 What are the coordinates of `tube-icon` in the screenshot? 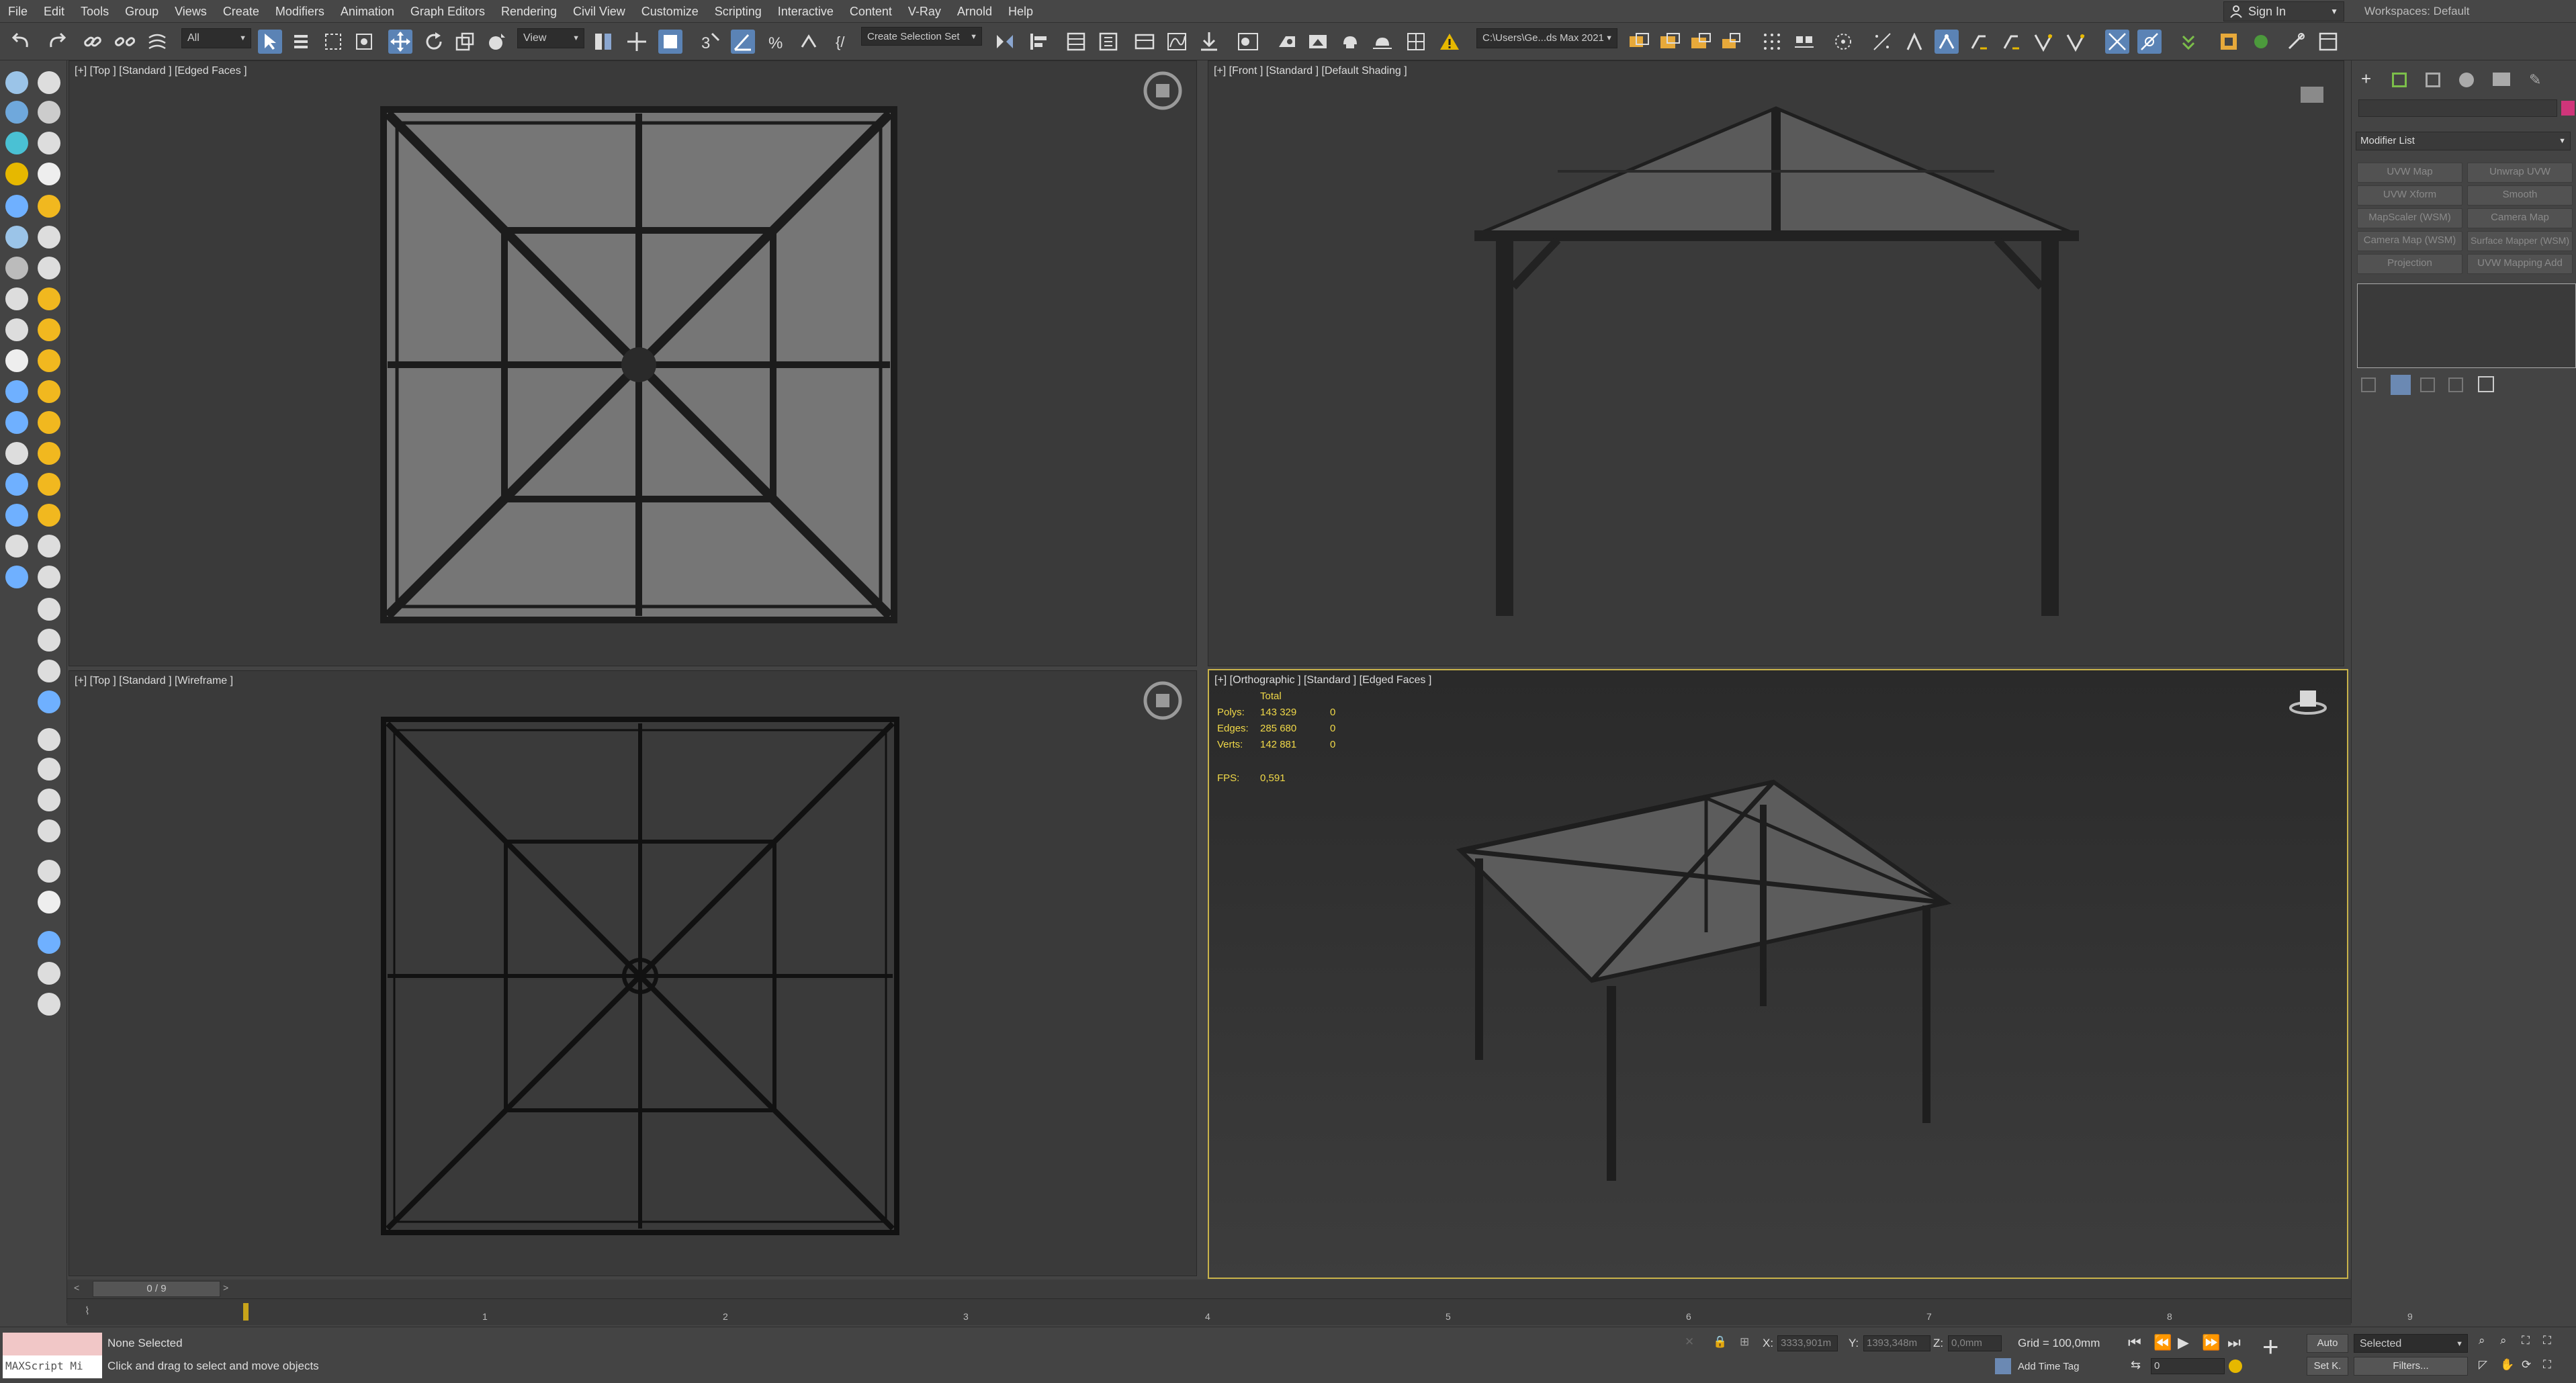 It's located at (17, 391).